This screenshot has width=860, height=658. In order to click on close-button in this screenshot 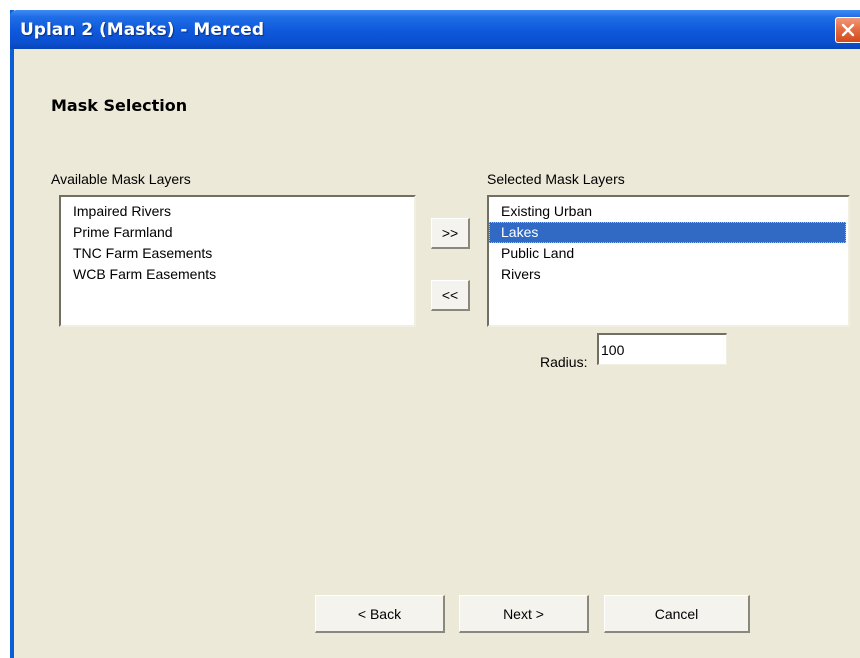, I will do `click(847, 30)`.